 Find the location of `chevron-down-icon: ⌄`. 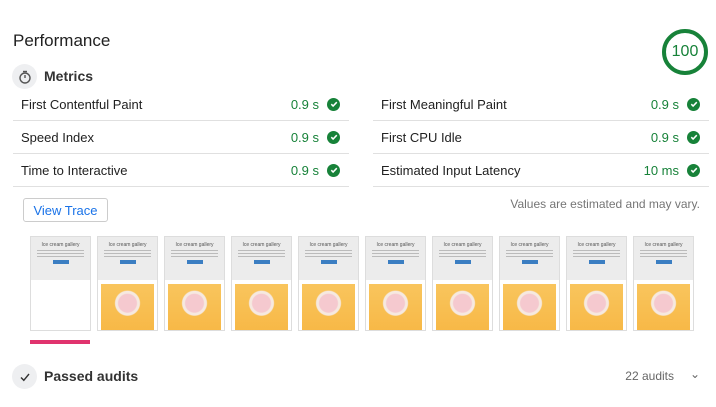

chevron-down-icon: ⌄ is located at coordinates (695, 374).